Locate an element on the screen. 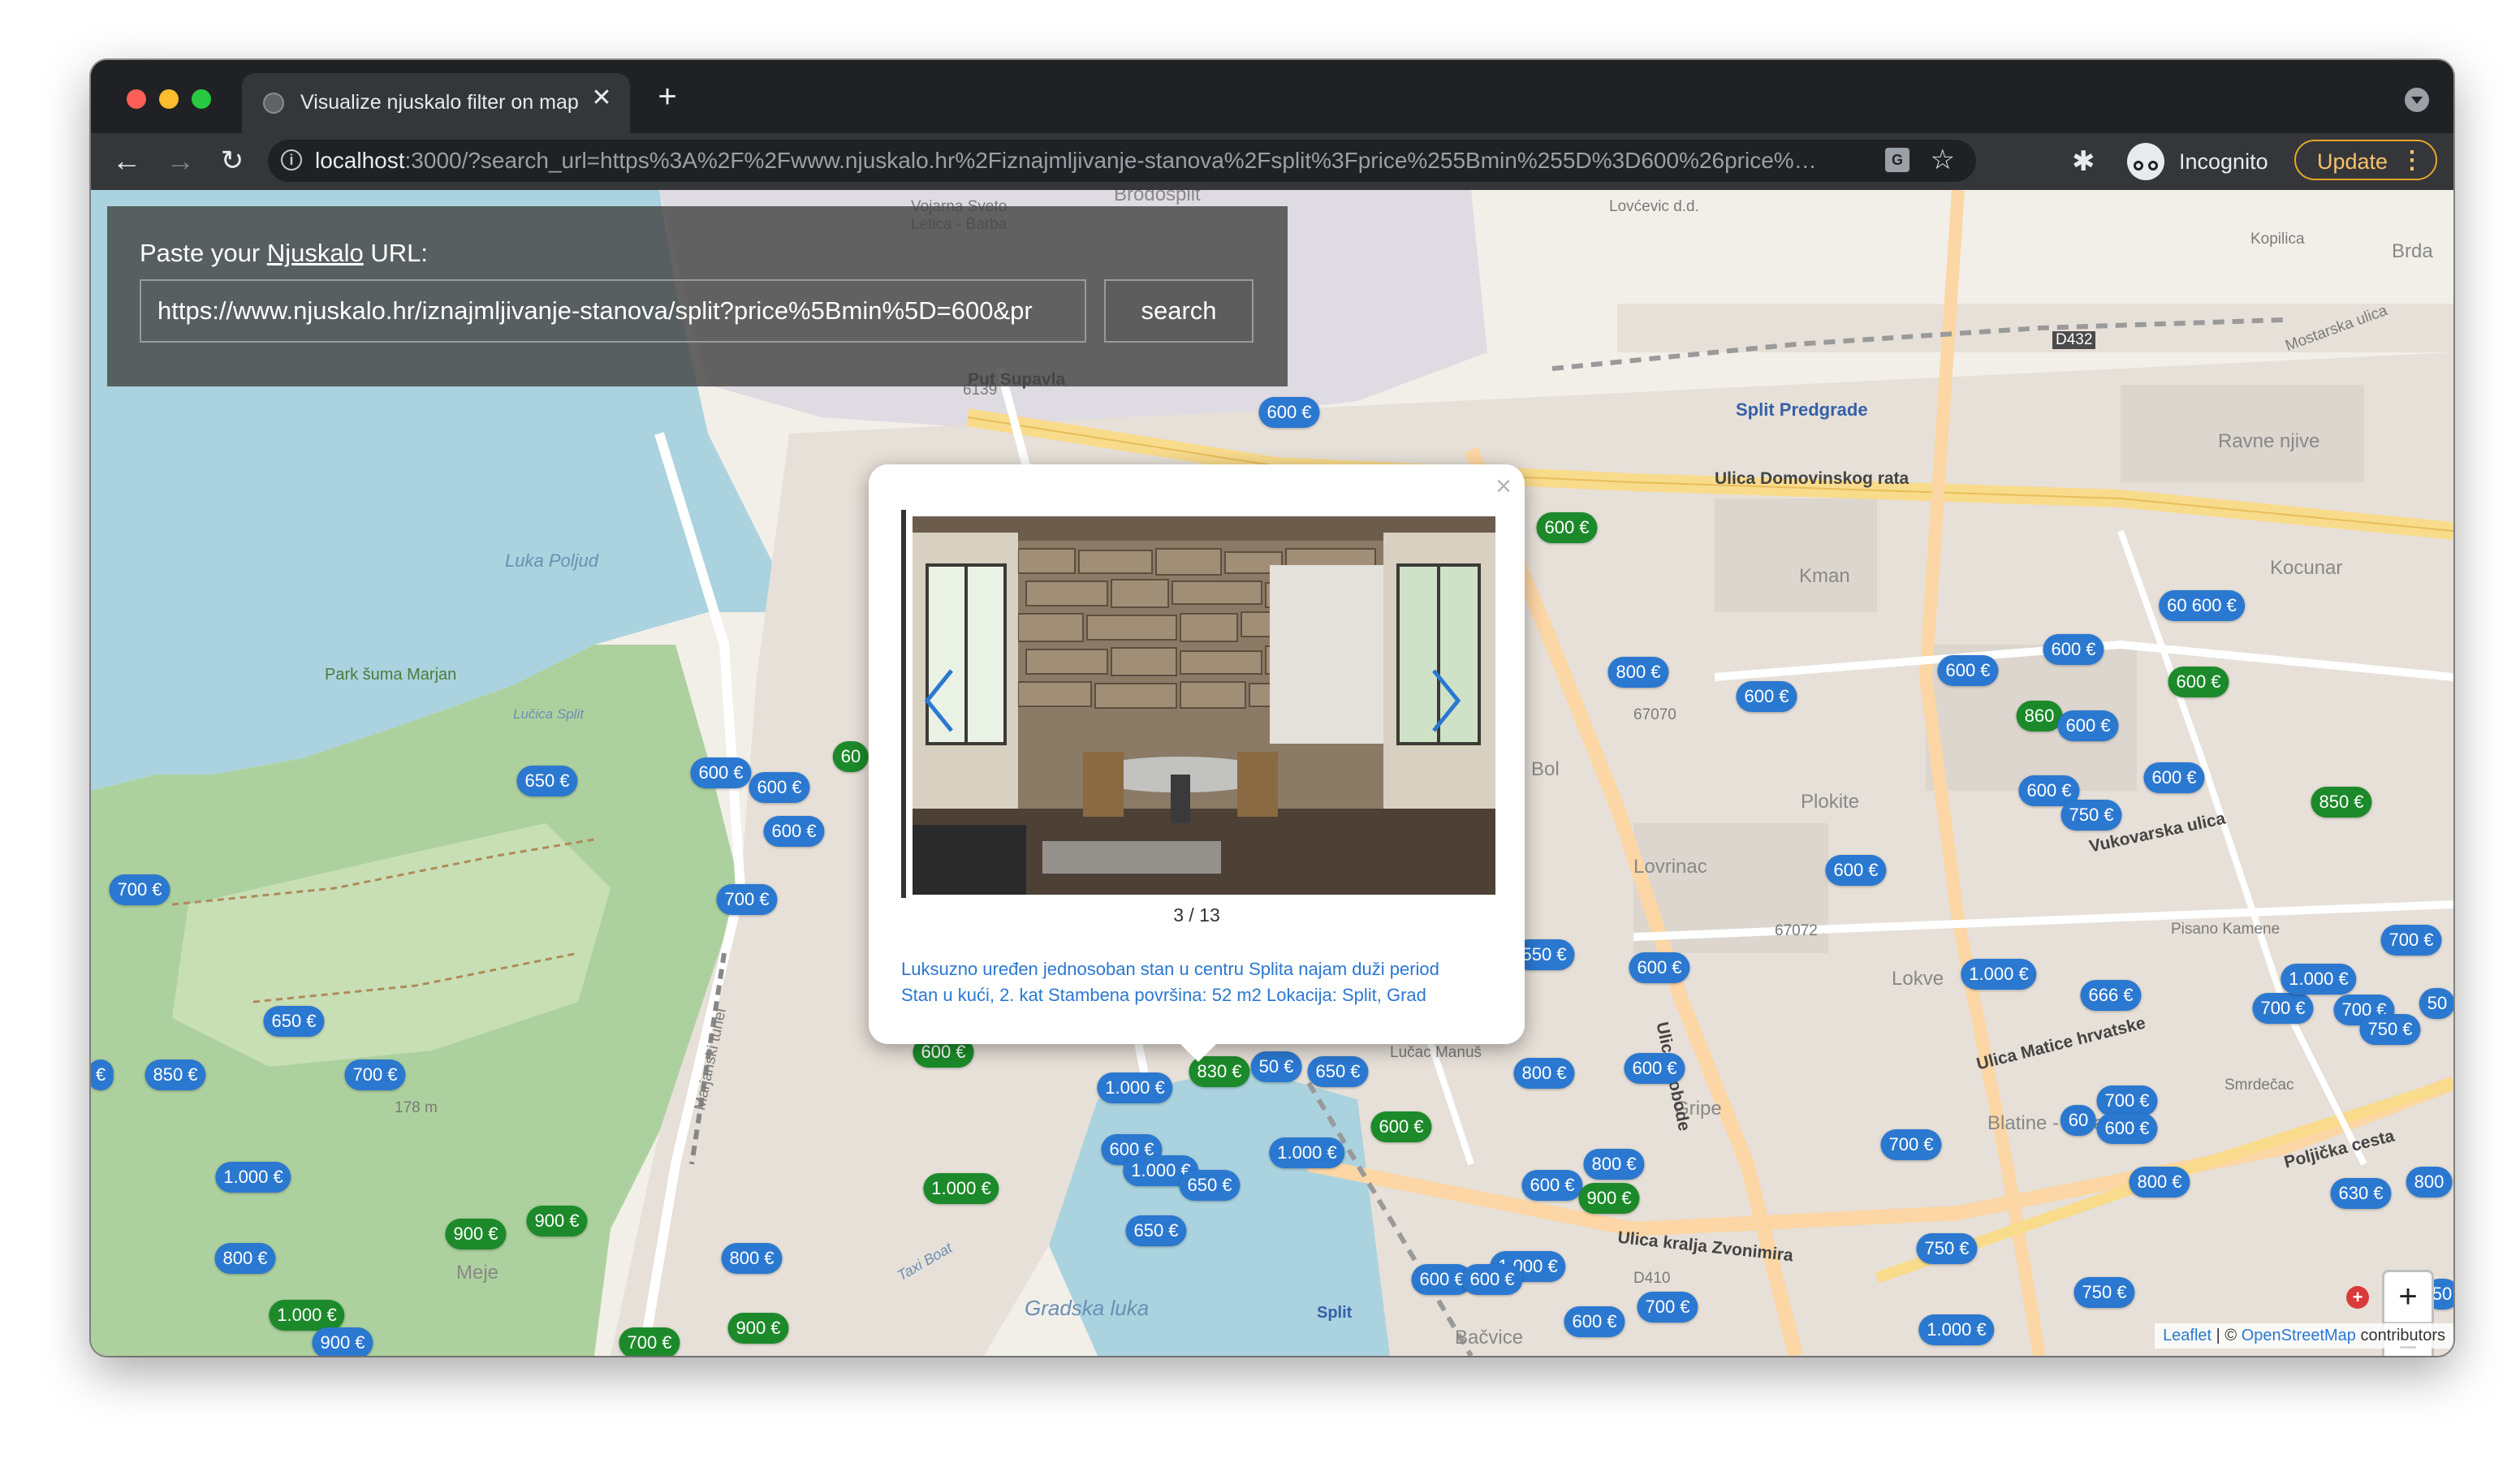  minimize-window-button is located at coordinates (169, 99).